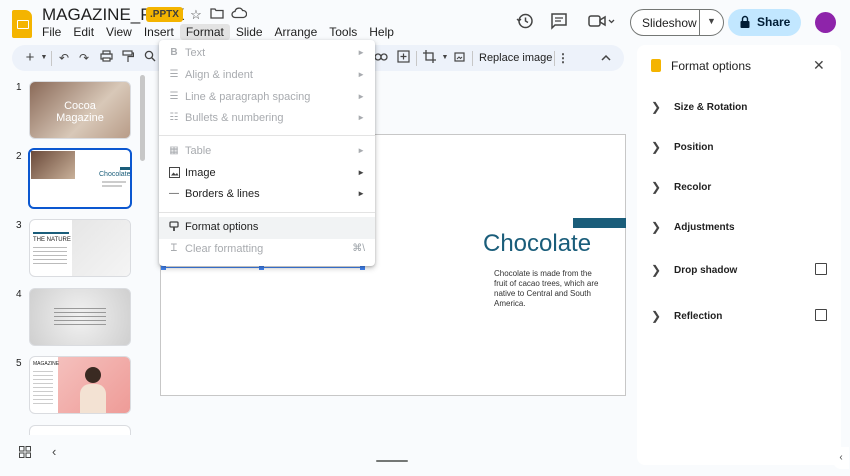 Image resolution: width=850 pixels, height=476 pixels. What do you see at coordinates (706, 270) in the screenshot?
I see `section-label: Drop shadow` at bounding box center [706, 270].